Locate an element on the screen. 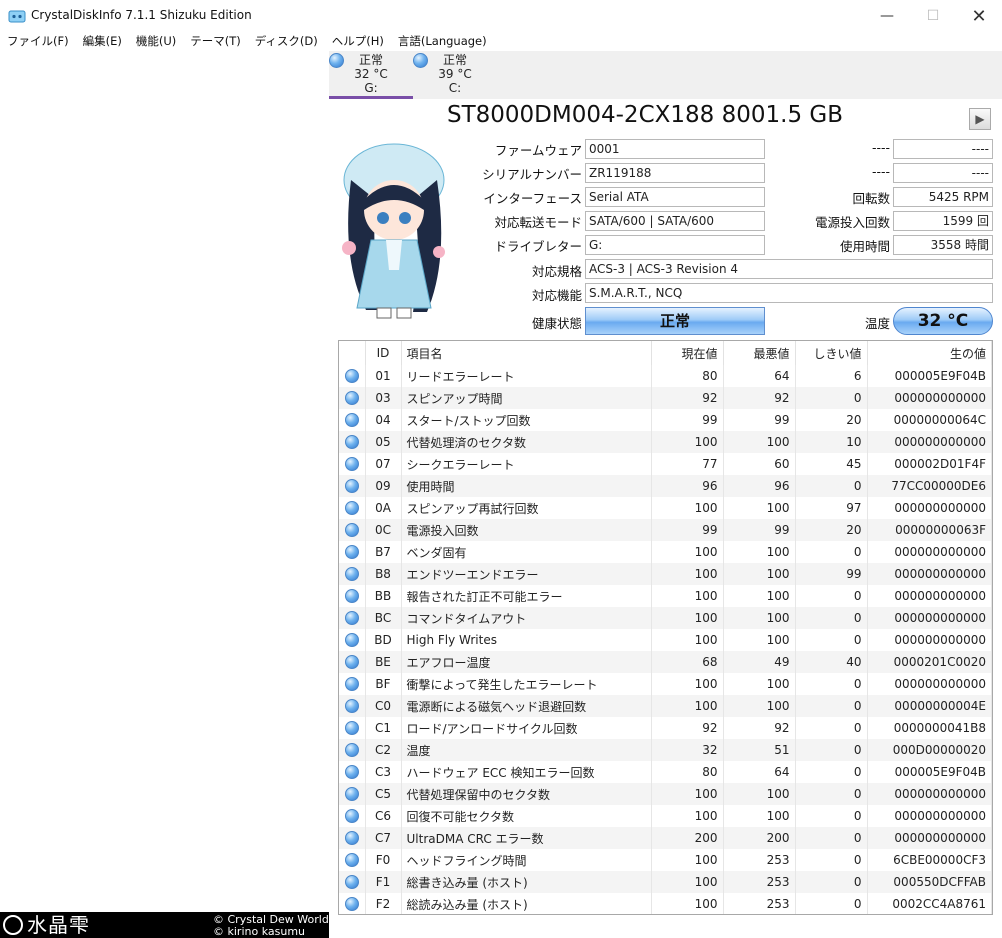 Image resolution: width=1002 pixels, height=938 pixels. attr-raw: 000D00000020 is located at coordinates (929, 750).